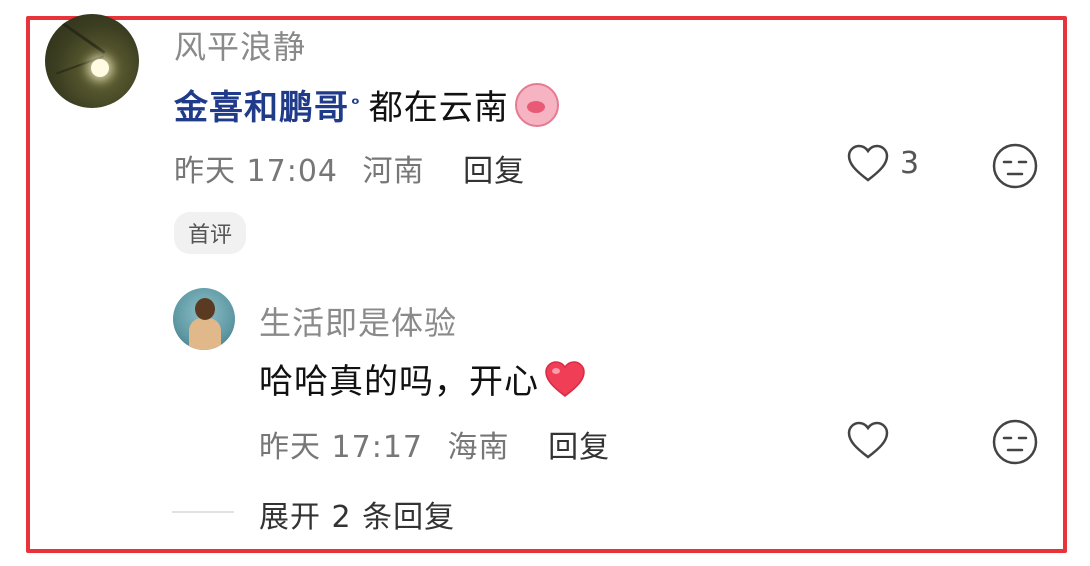 This screenshot has height=566, width=1090. What do you see at coordinates (1015, 166) in the screenshot?
I see `dislike-face-icon` at bounding box center [1015, 166].